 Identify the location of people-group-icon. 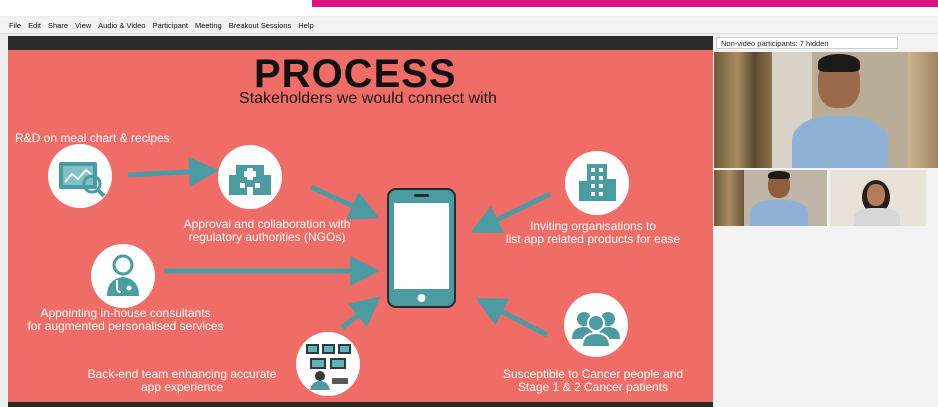
(596, 325).